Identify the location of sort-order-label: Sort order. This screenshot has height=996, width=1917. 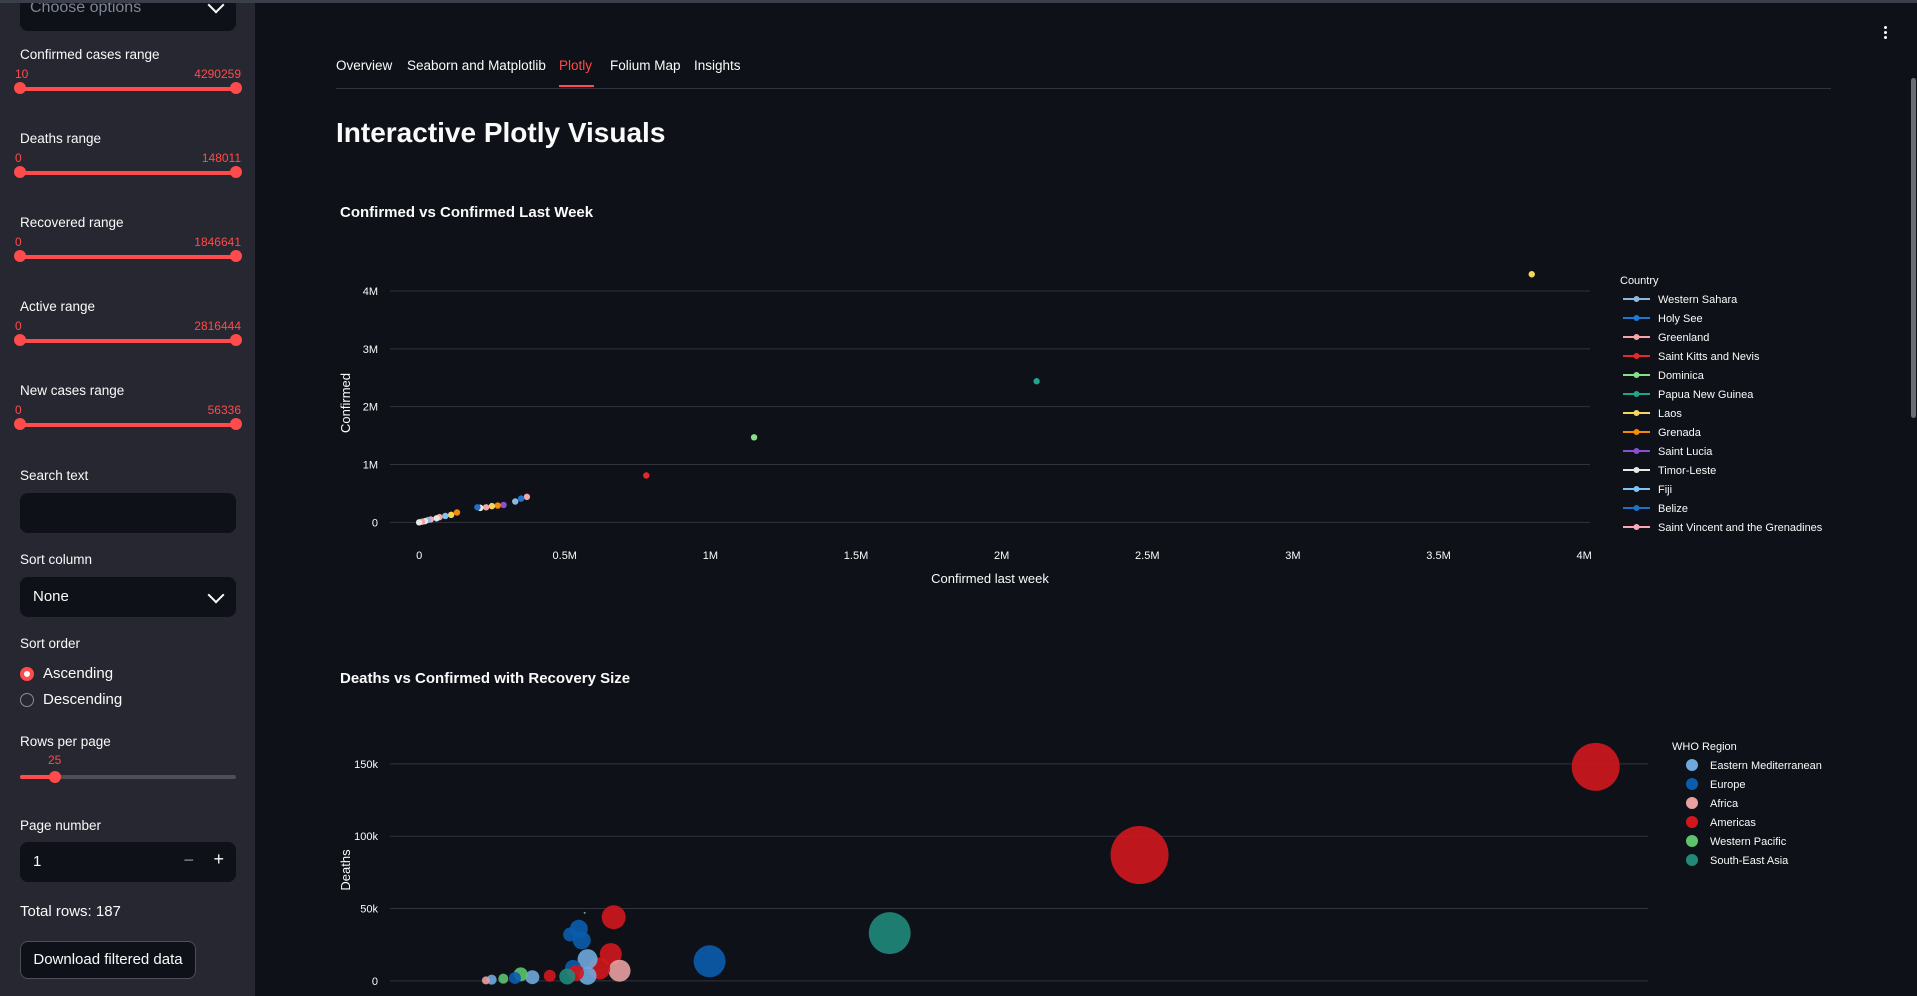
(50, 643).